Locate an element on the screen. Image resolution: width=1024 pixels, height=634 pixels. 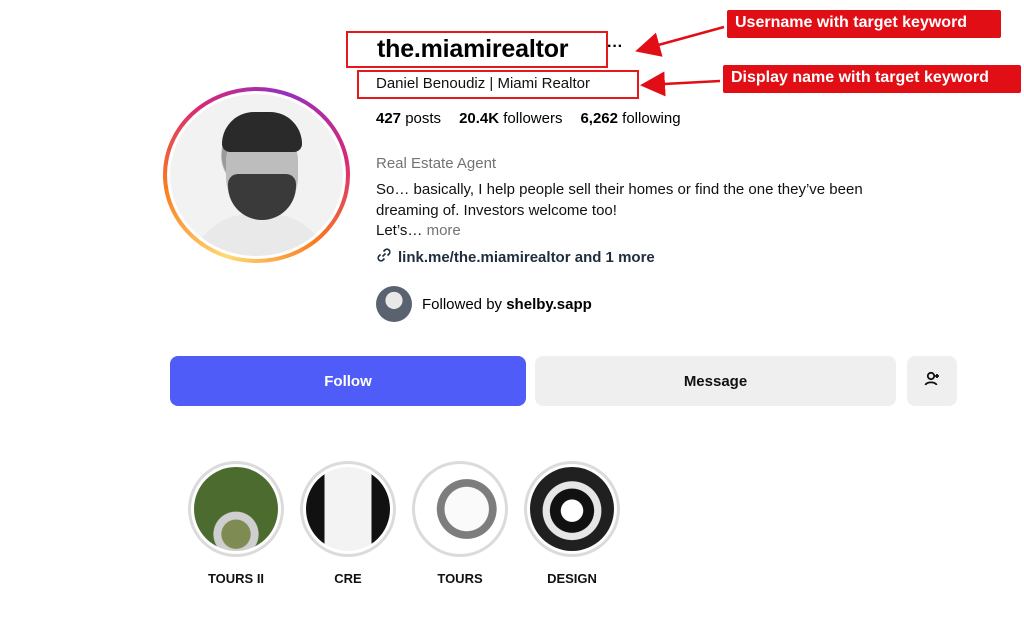
following-stat: 6,262 following is located at coordinates (630, 118).